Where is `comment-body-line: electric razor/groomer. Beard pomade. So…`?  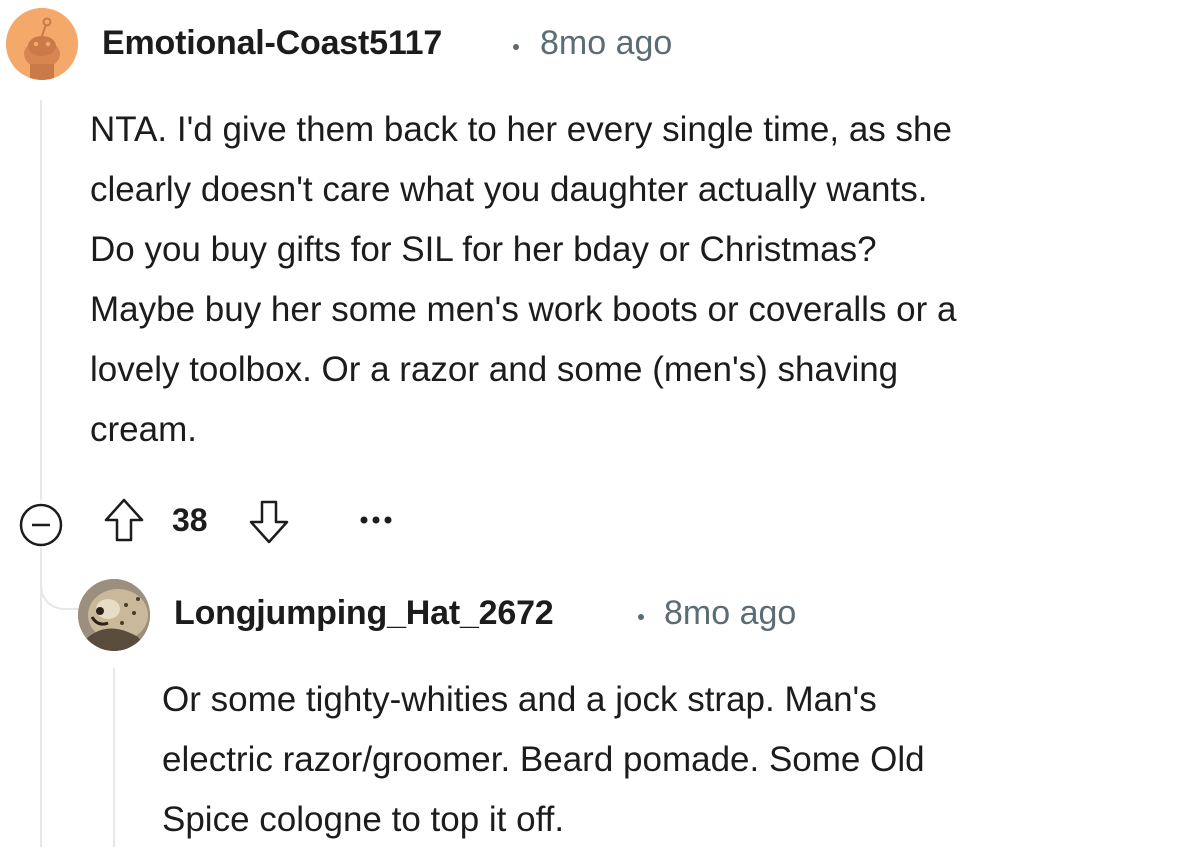 comment-body-line: electric razor/groomer. Beard pomade. So… is located at coordinates (543, 759).